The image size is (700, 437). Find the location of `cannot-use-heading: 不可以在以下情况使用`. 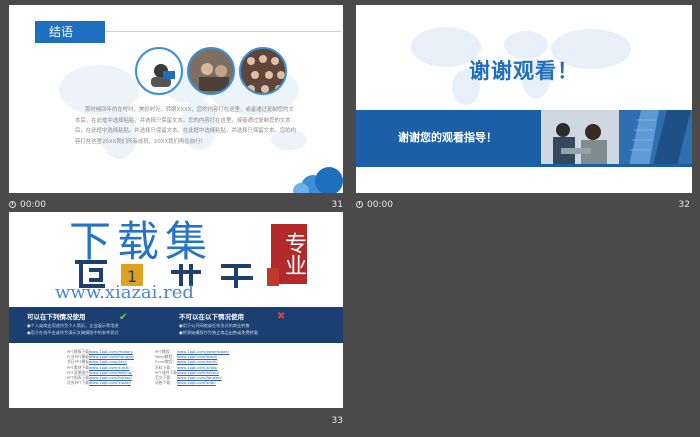

cannot-use-heading: 不可以在以下情况使用 is located at coordinates (211, 317).